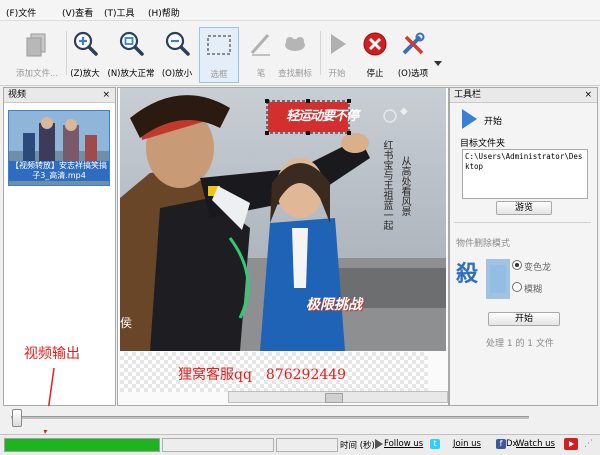 This screenshot has width=600, height=455. What do you see at coordinates (413, 43) in the screenshot?
I see `tools-icon` at bounding box center [413, 43].